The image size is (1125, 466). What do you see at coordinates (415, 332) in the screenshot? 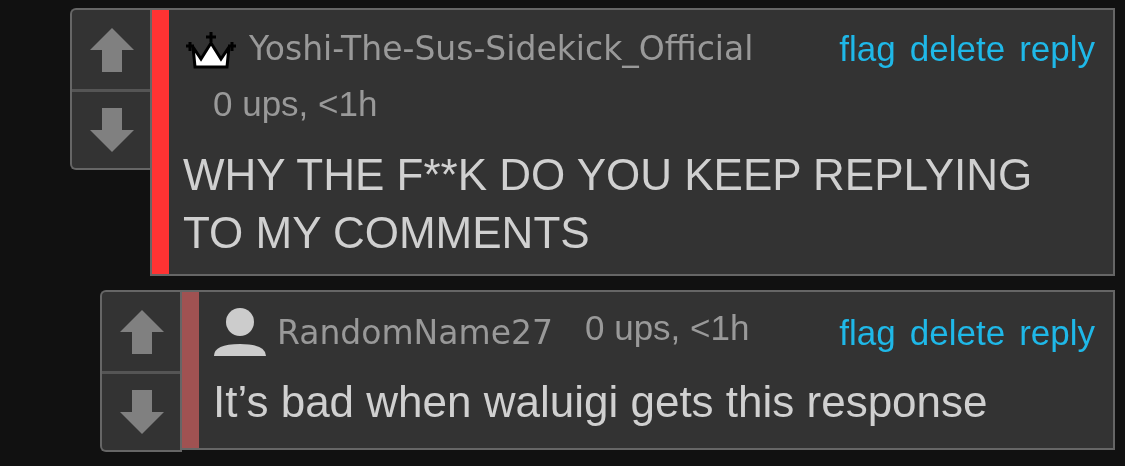
I see `username: RandomName27` at bounding box center [415, 332].